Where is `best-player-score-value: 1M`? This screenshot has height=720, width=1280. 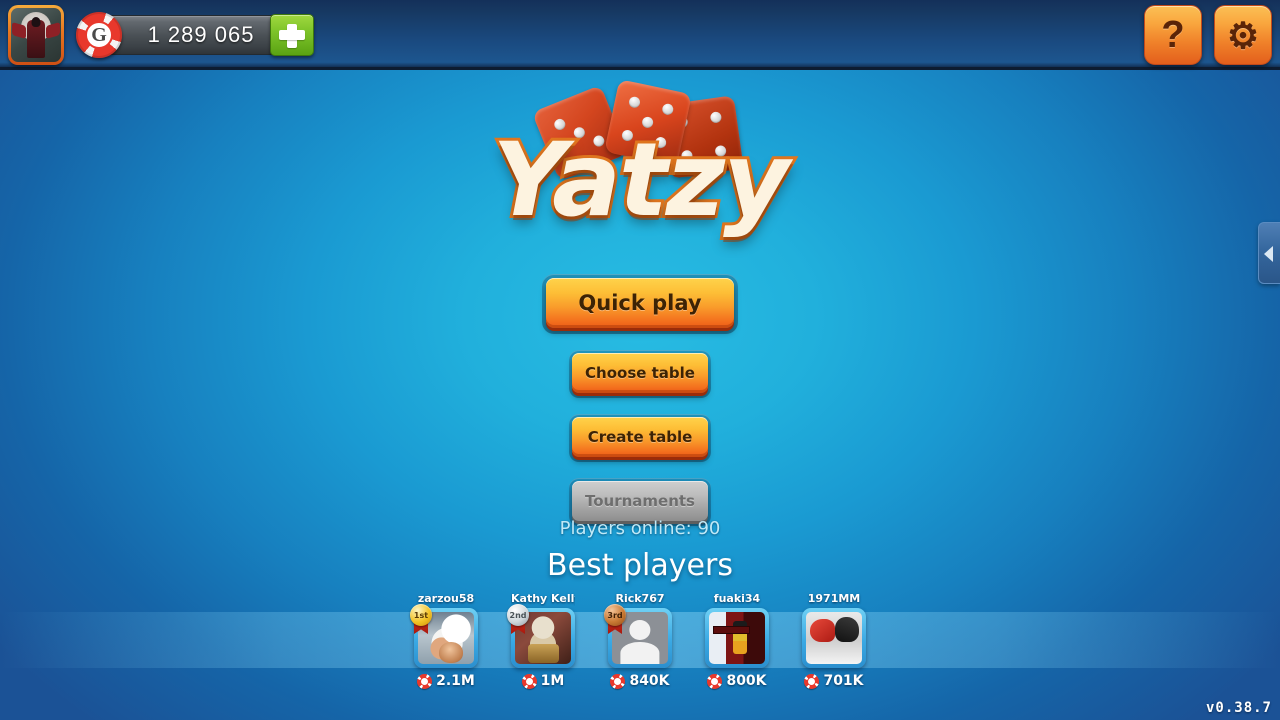
best-player-score-value: 1M is located at coordinates (552, 681).